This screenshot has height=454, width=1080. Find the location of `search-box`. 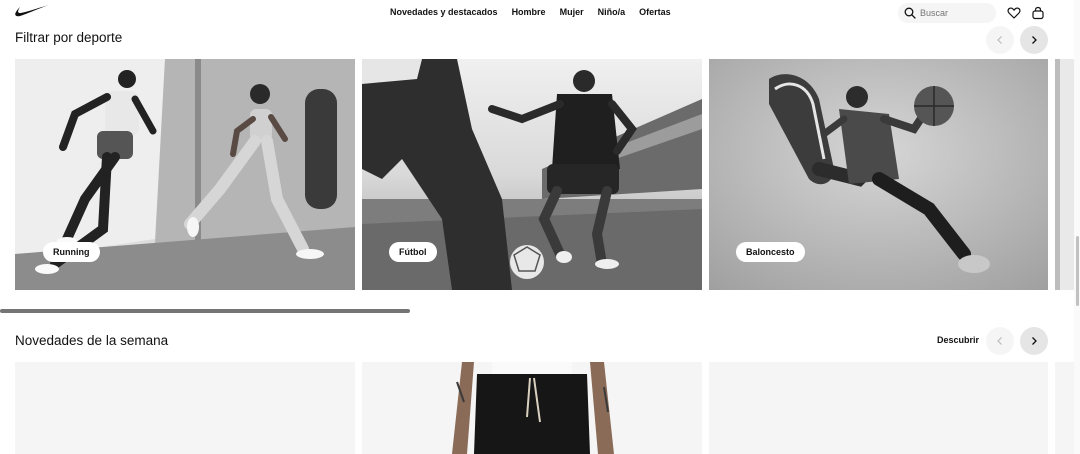

search-box is located at coordinates (947, 13).